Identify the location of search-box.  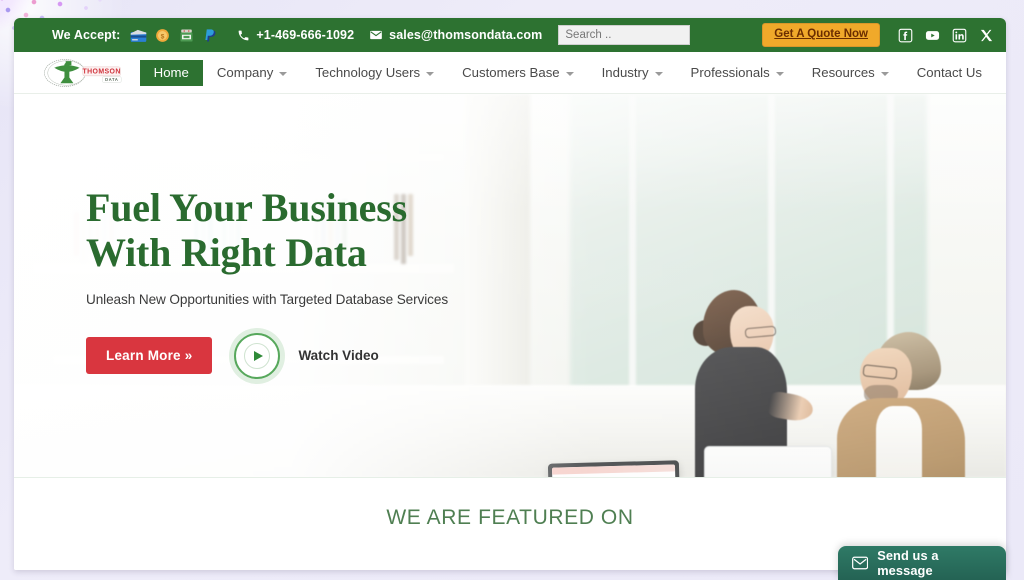
(639, 35).